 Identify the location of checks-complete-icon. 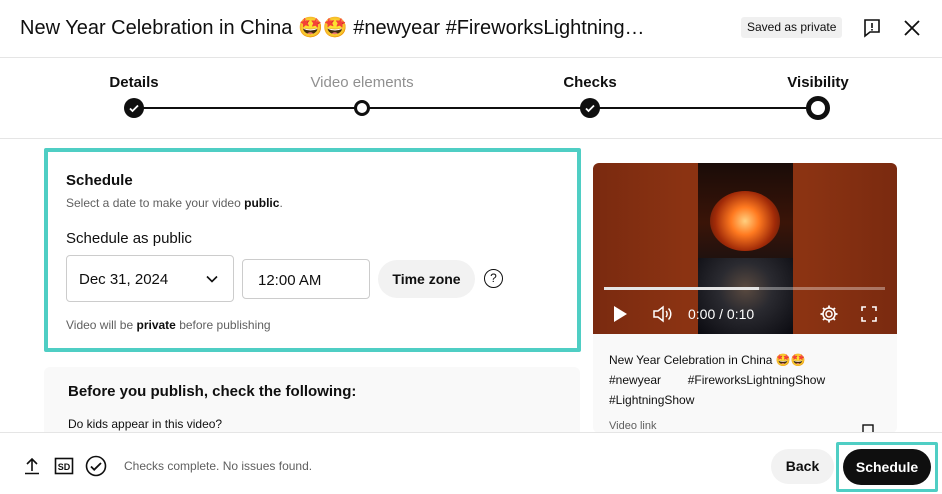
(96, 466).